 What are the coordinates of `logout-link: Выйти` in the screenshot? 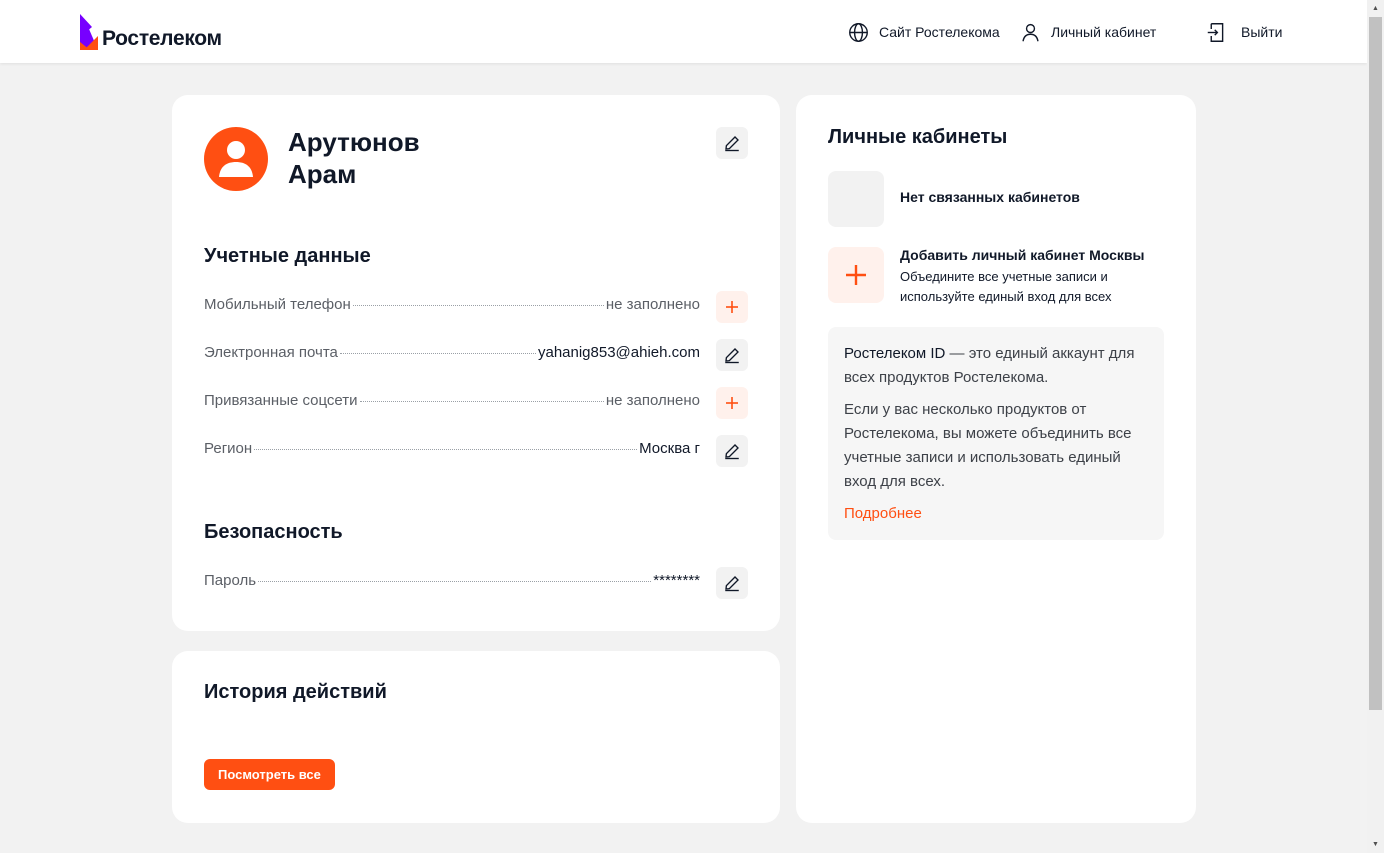 It's located at (1244, 32).